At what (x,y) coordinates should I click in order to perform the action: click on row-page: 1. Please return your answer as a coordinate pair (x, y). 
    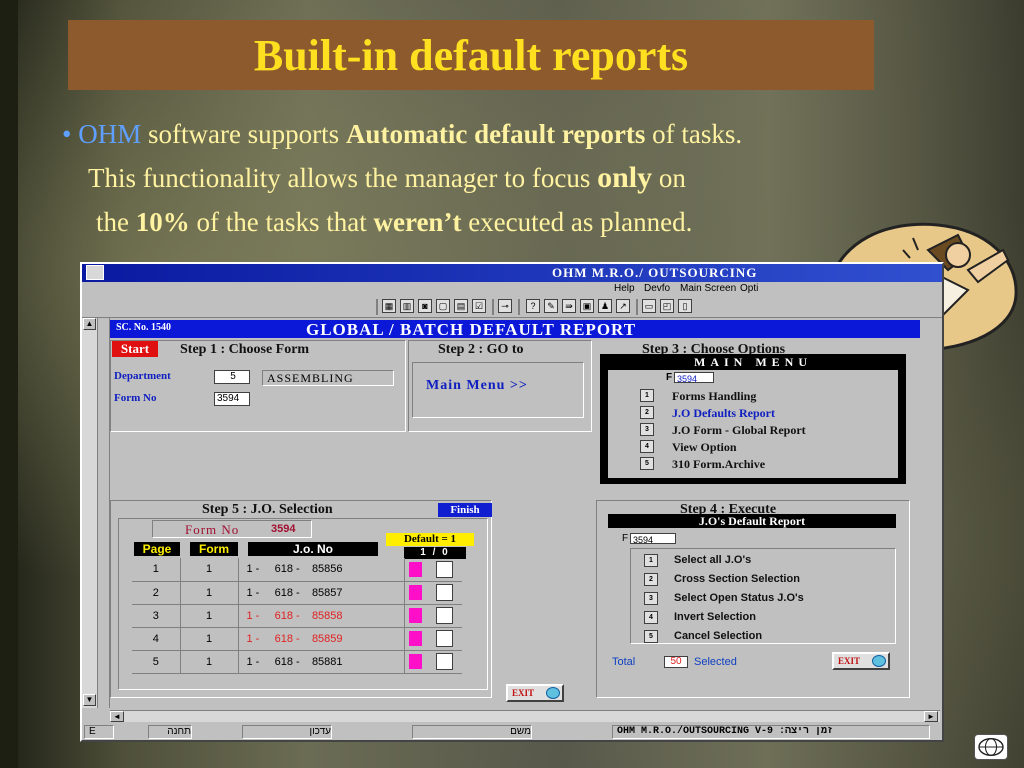
    Looking at the image, I should click on (156, 570).